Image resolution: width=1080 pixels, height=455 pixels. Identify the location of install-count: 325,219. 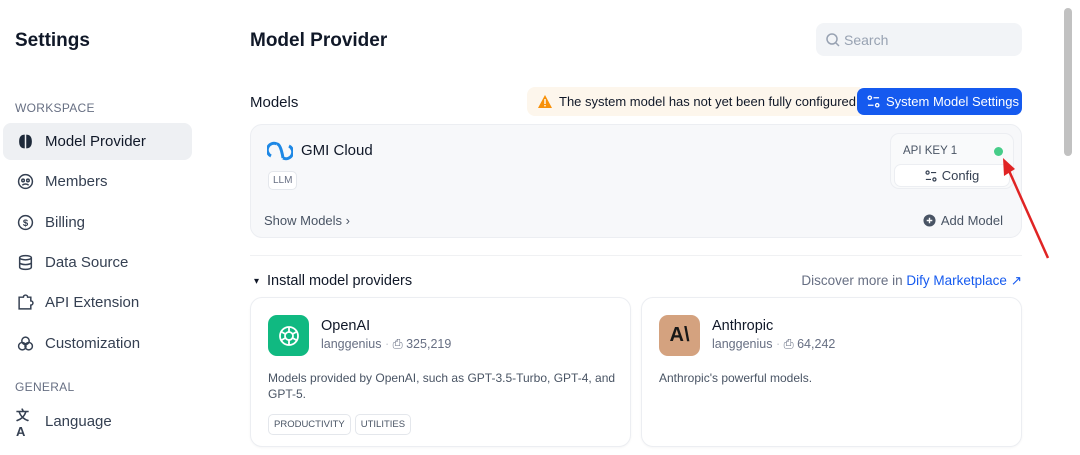
(429, 344).